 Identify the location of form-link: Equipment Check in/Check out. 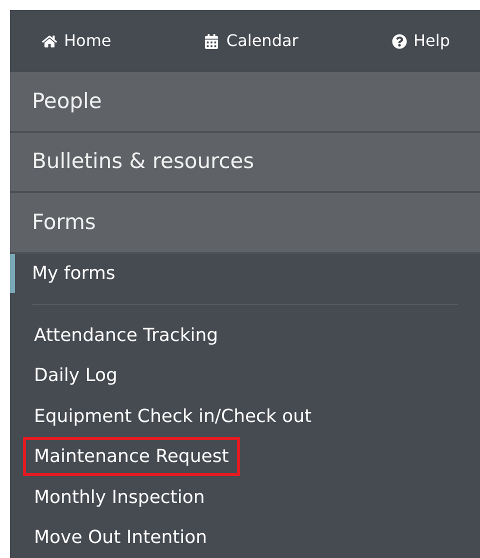
(173, 416).